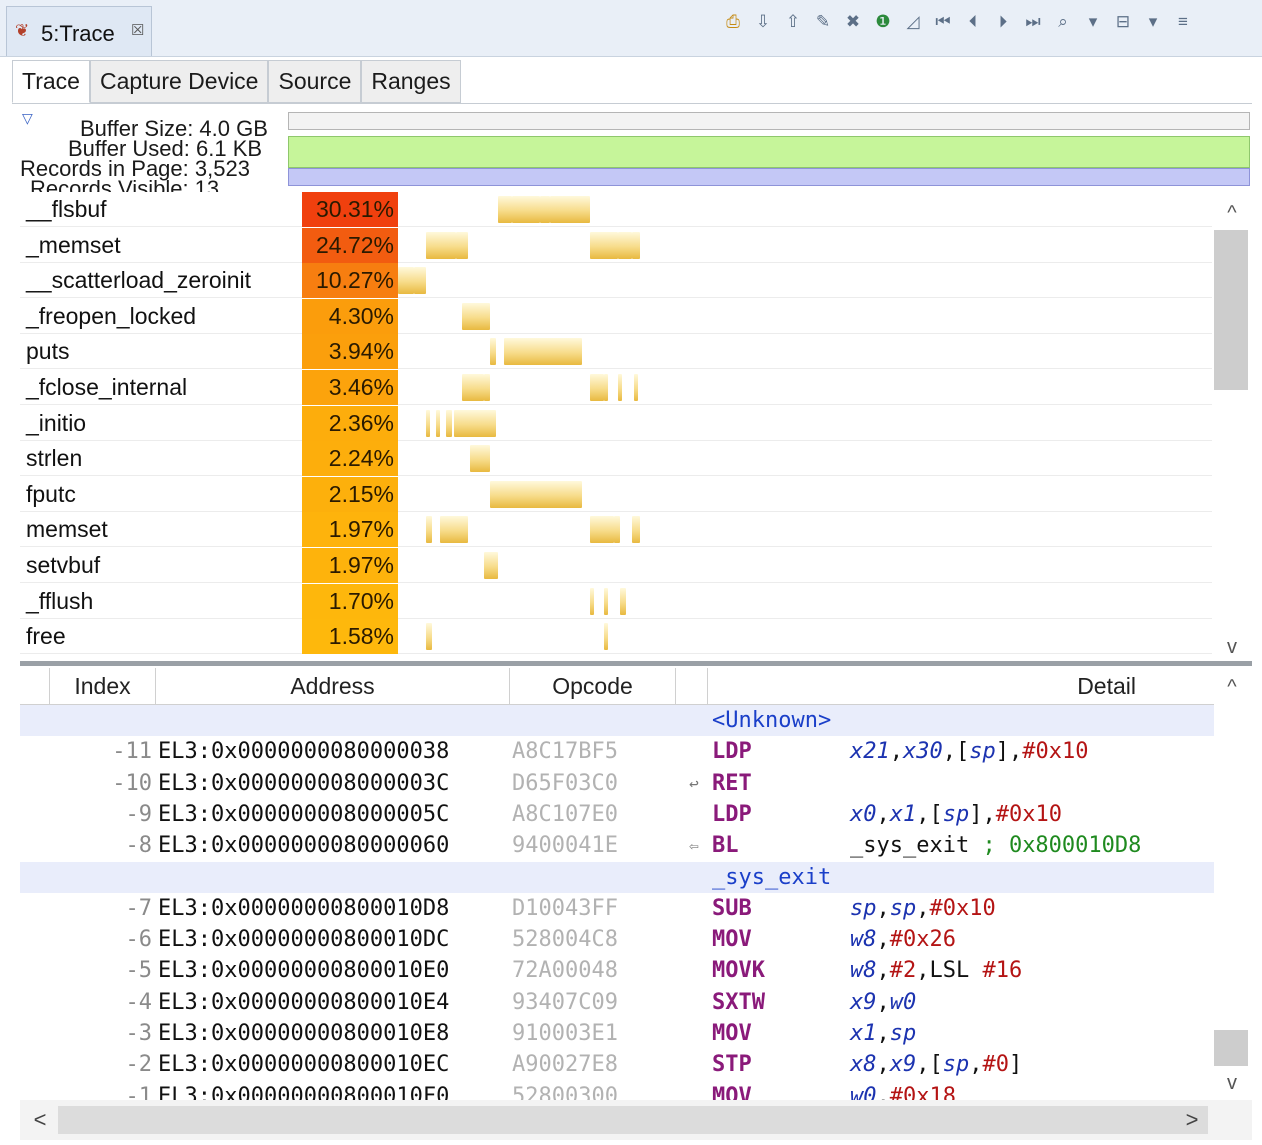 The height and width of the screenshot is (1145, 1262). What do you see at coordinates (593, 686) in the screenshot?
I see `column-header-opcode: Opcode` at bounding box center [593, 686].